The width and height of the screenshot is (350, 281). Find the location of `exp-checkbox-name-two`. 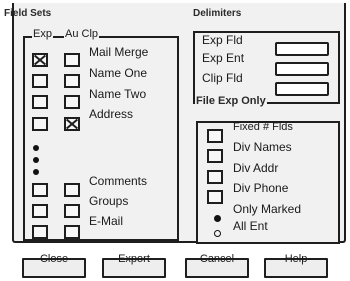

exp-checkbox-name-two is located at coordinates (40, 102).